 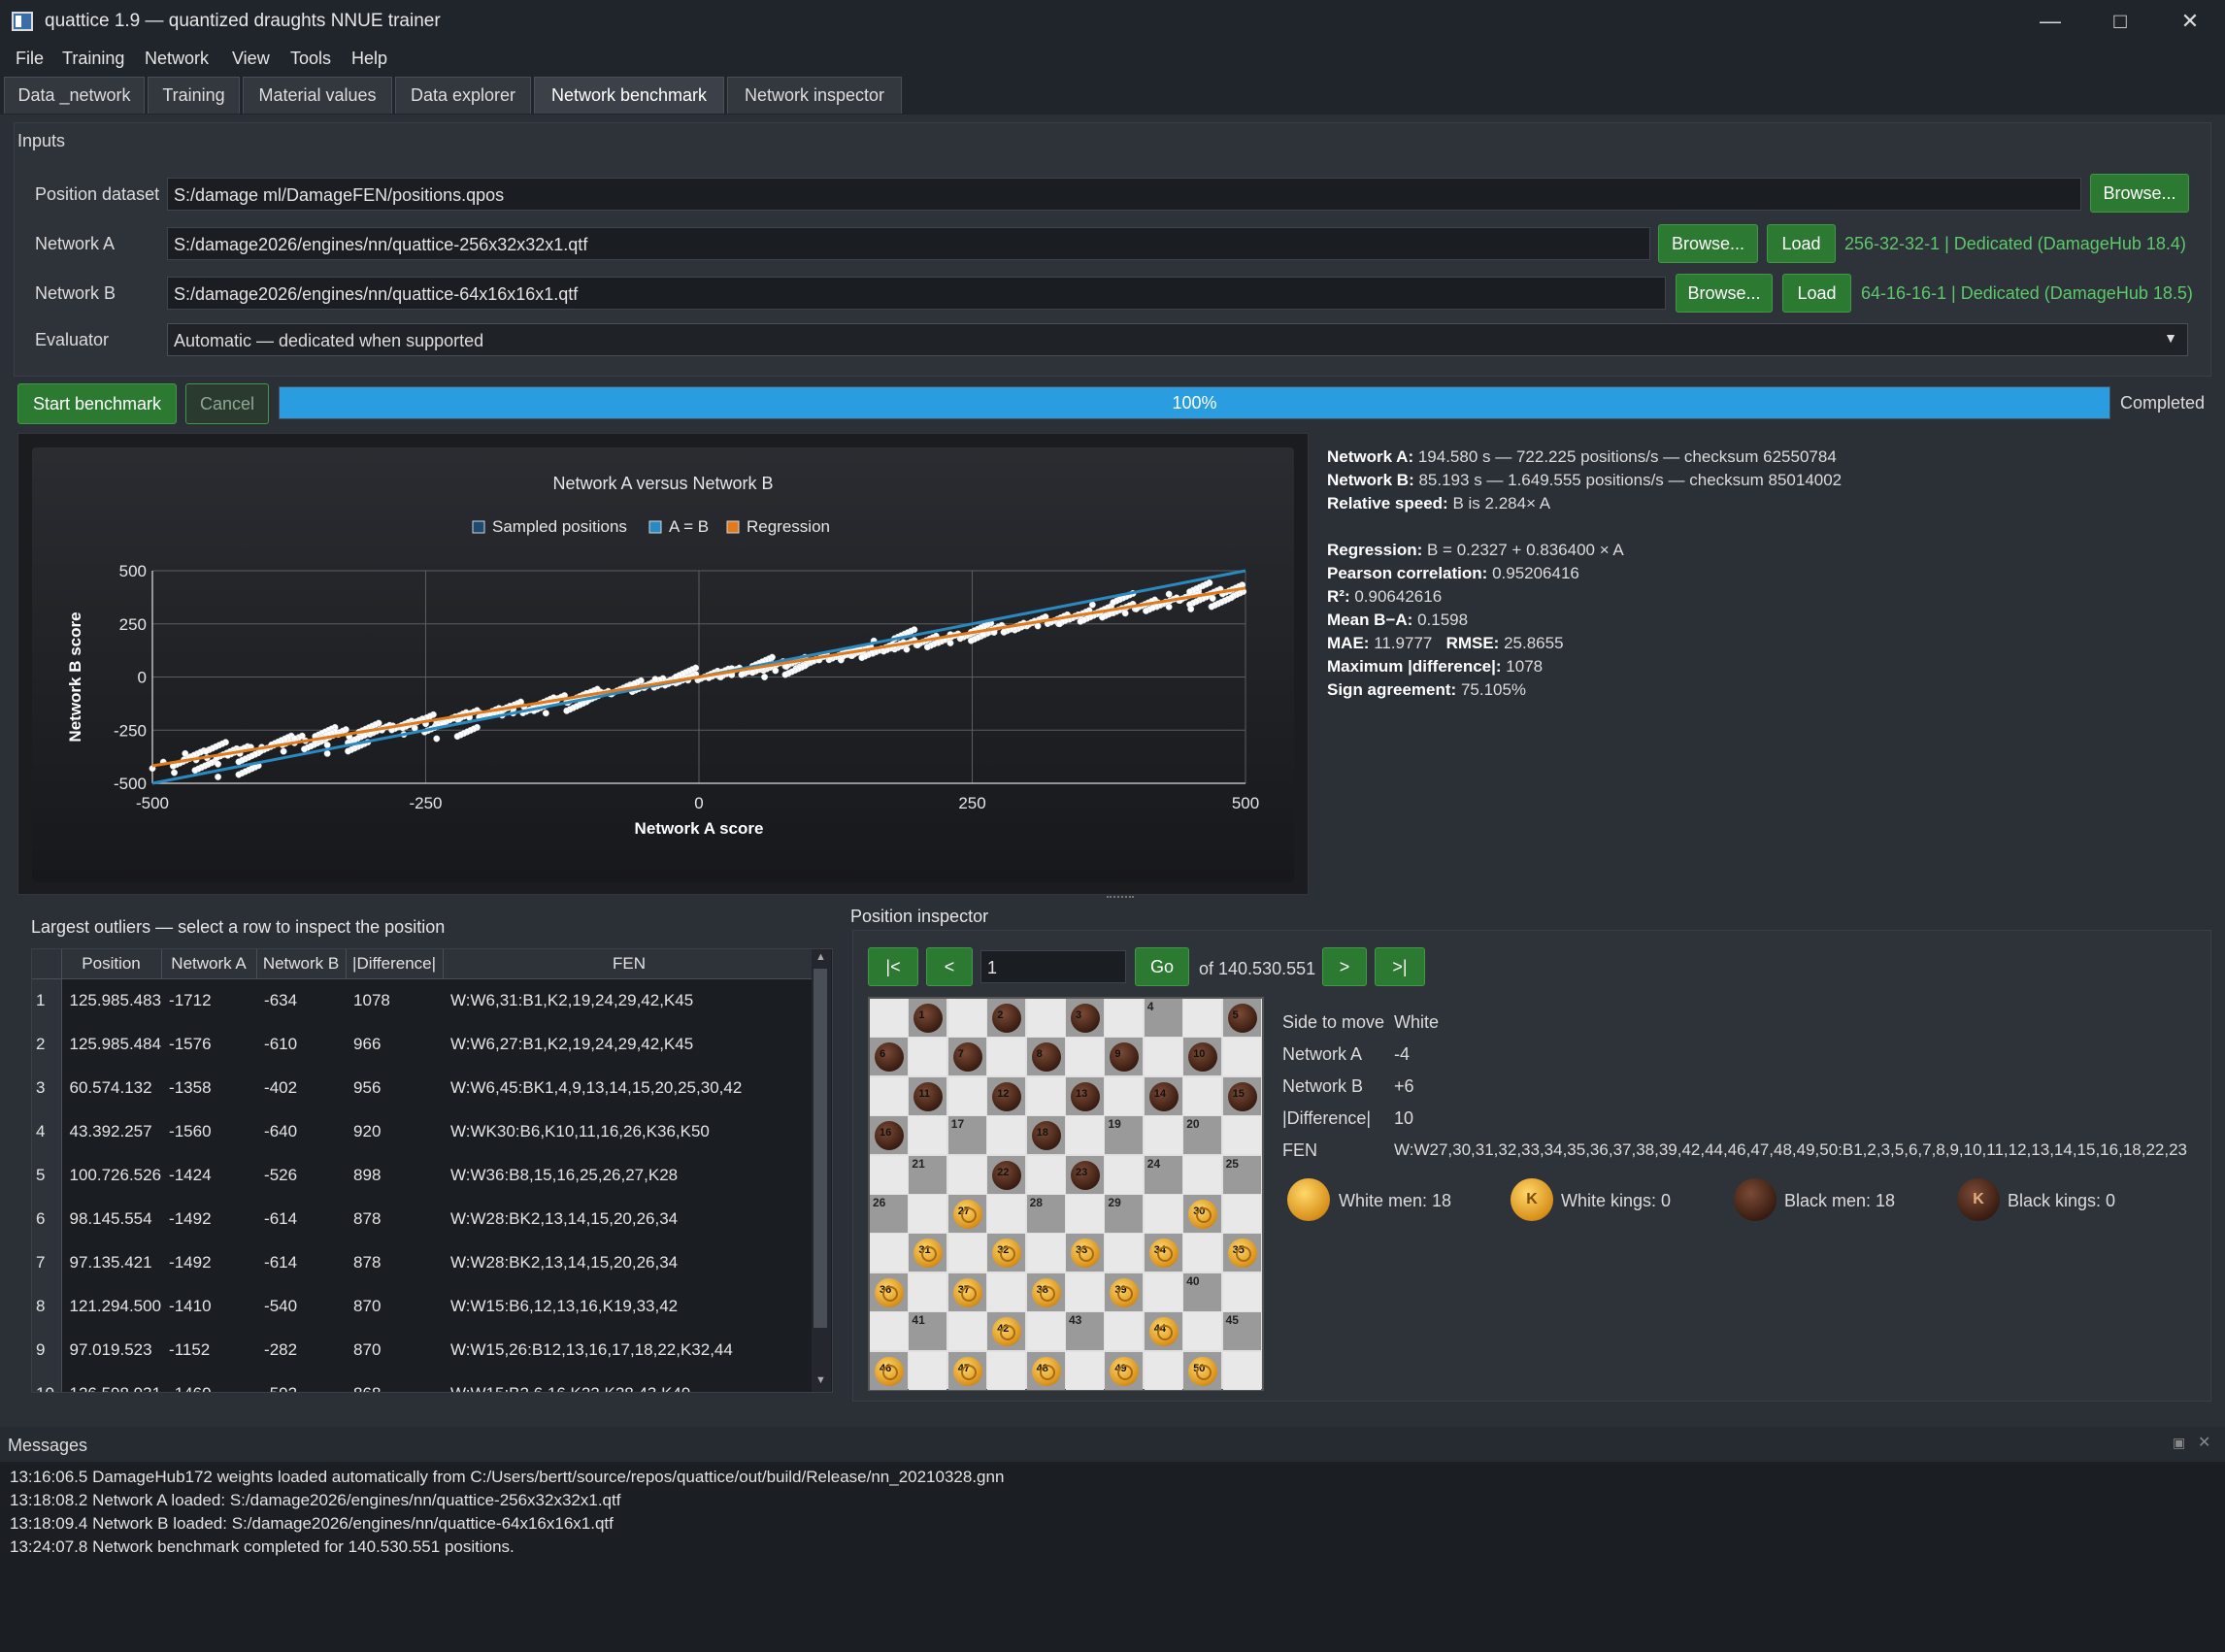 I want to click on white-man-piece: 42, so click(x=1007, y=1332).